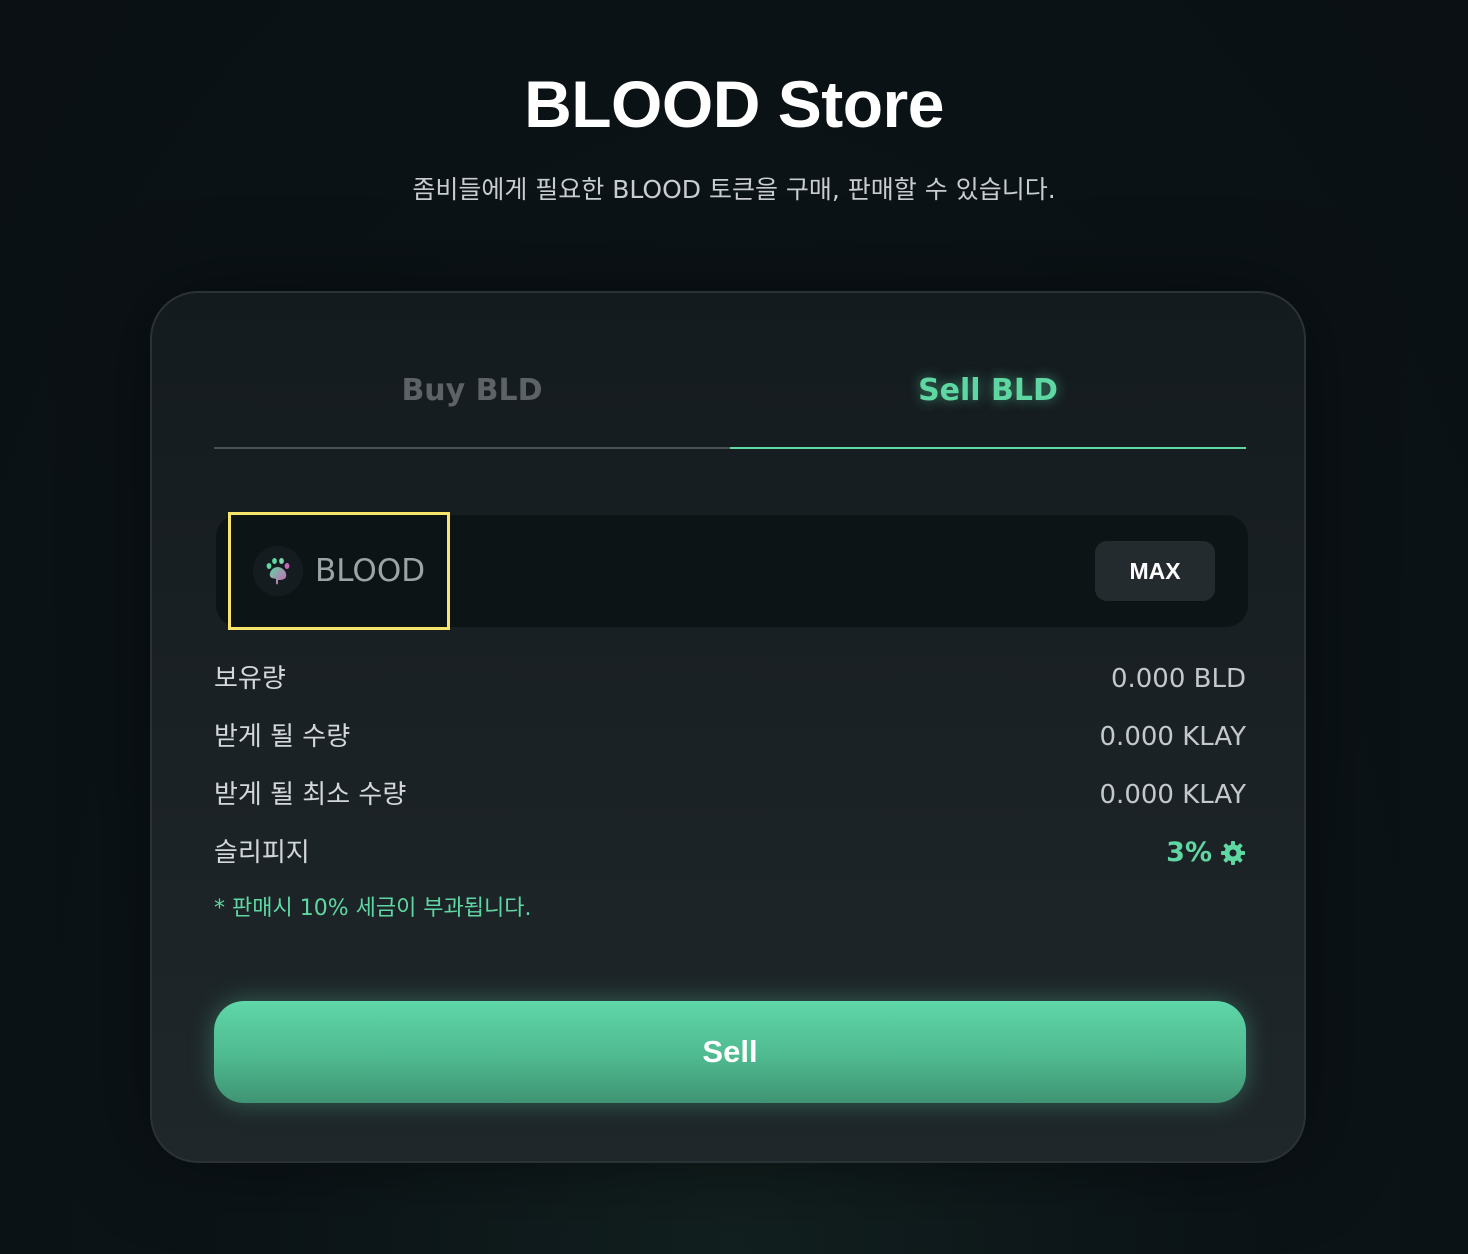 Image resolution: width=1468 pixels, height=1254 pixels. I want to click on balance-value: 0.000 BLD, so click(1178, 679).